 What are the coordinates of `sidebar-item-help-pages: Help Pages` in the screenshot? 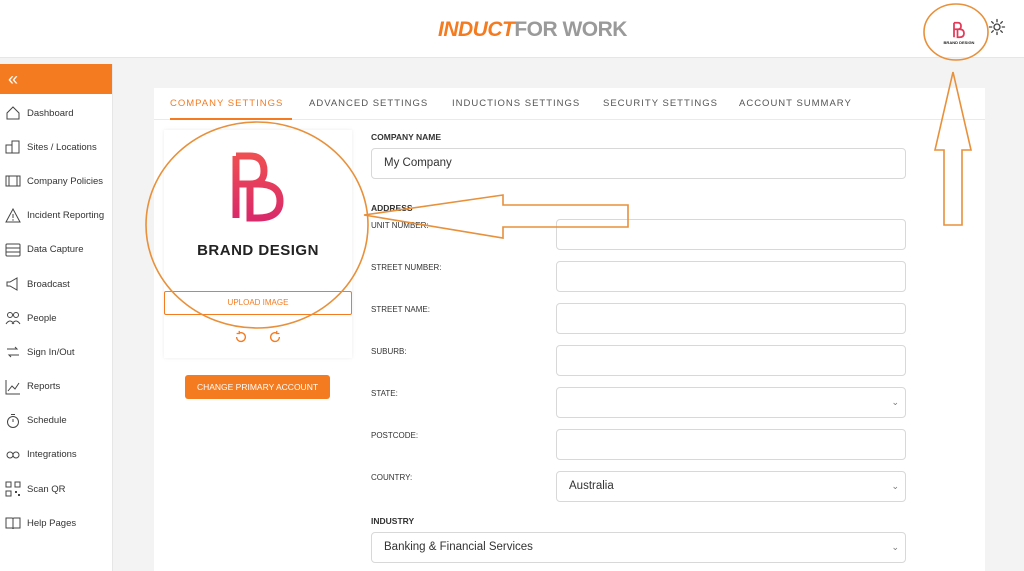 It's located at (56, 523).